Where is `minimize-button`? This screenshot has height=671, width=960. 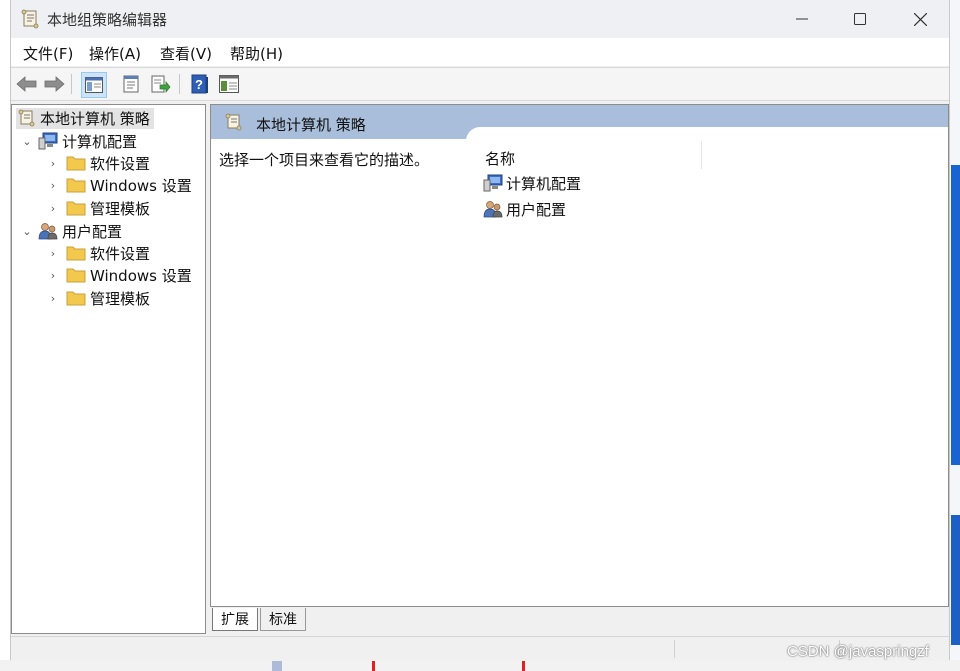 minimize-button is located at coordinates (802, 19).